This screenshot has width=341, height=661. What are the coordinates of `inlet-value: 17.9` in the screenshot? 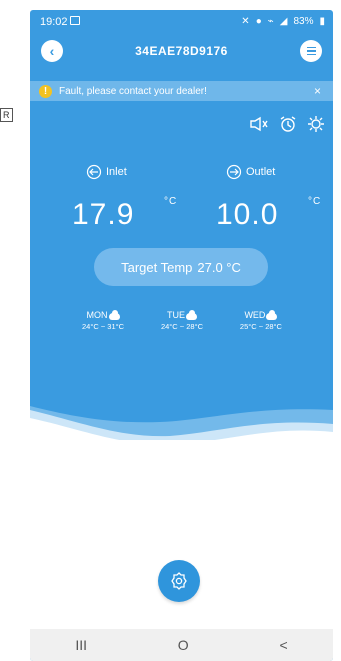 It's located at (103, 214).